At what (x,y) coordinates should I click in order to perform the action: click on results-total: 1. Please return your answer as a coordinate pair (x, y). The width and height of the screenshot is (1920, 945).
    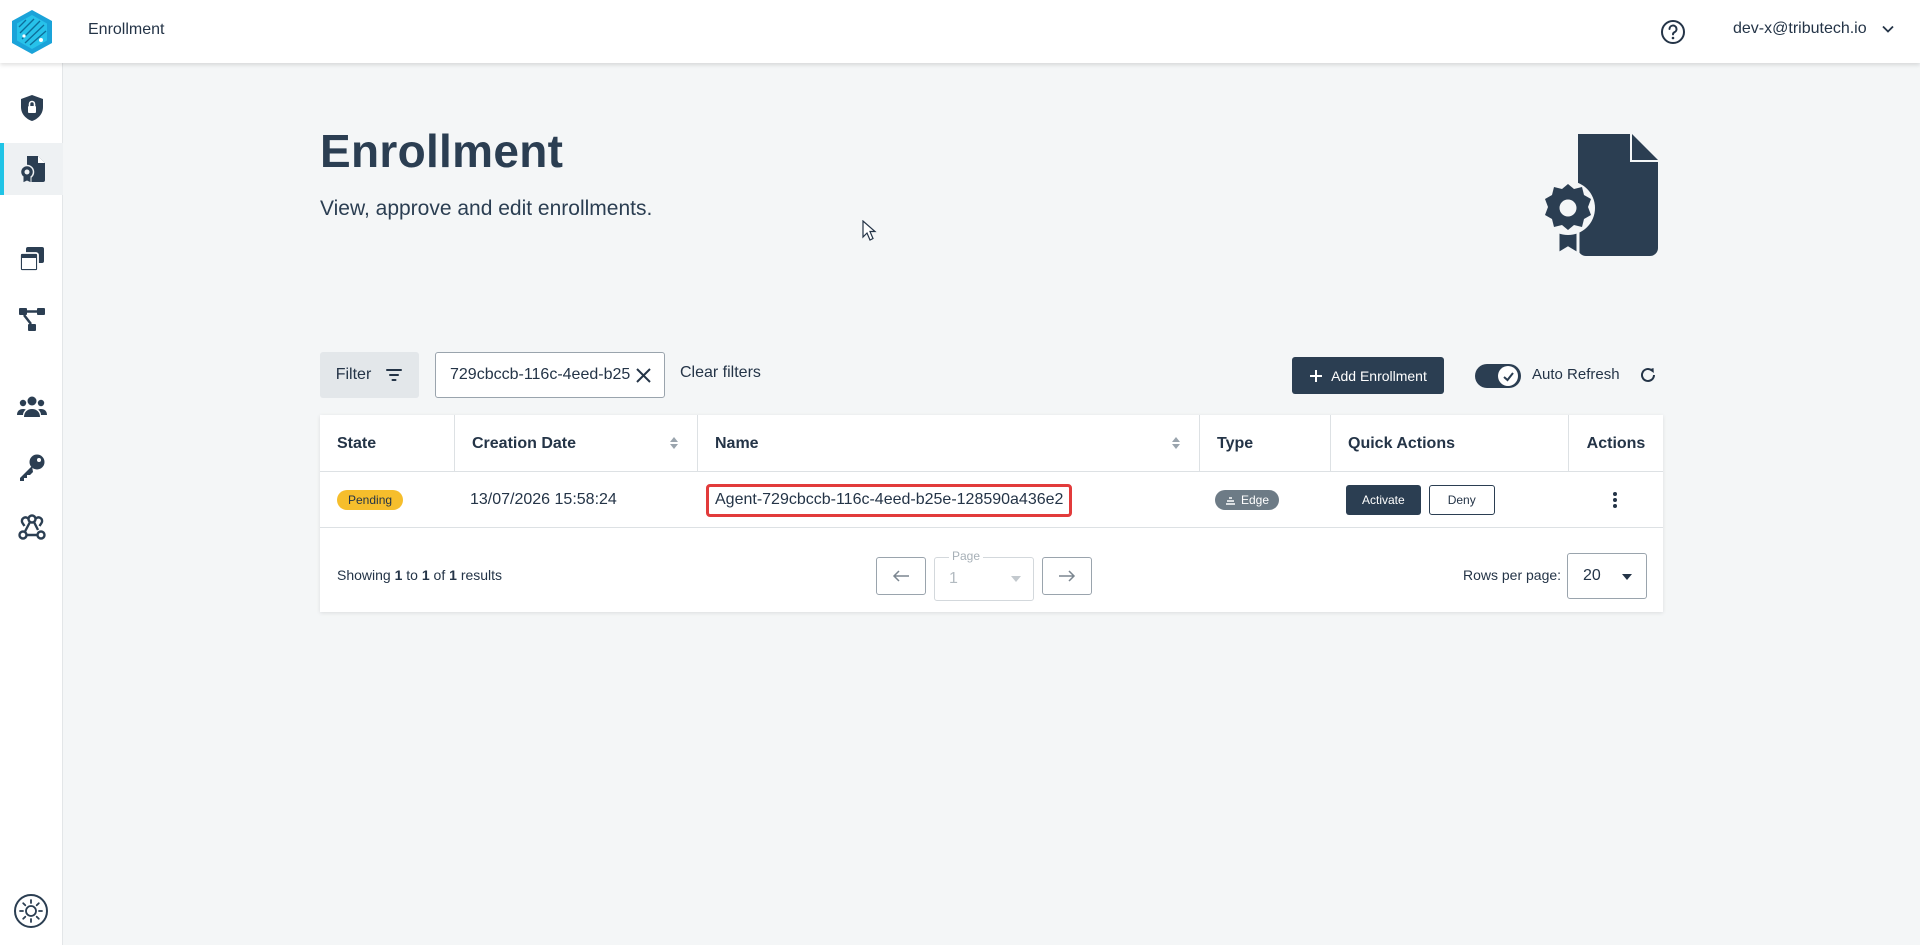
    Looking at the image, I should click on (453, 575).